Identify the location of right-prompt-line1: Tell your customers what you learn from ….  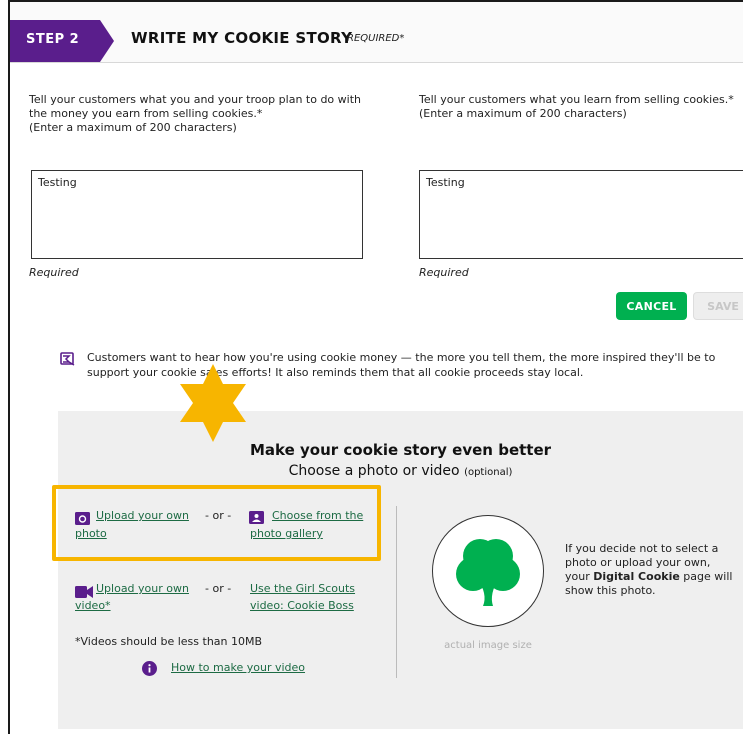
(576, 99).